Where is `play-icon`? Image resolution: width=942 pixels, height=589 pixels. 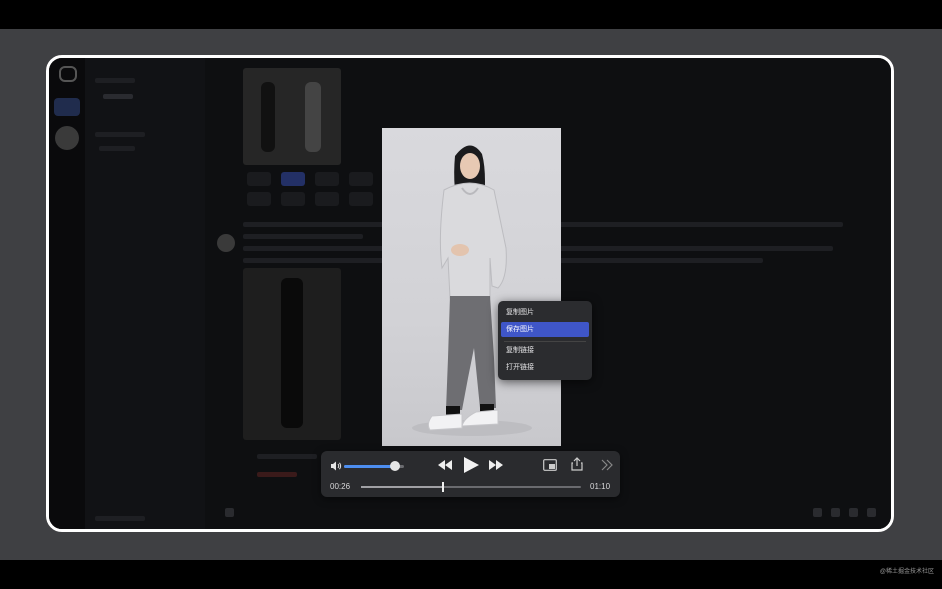 play-icon is located at coordinates (471, 465).